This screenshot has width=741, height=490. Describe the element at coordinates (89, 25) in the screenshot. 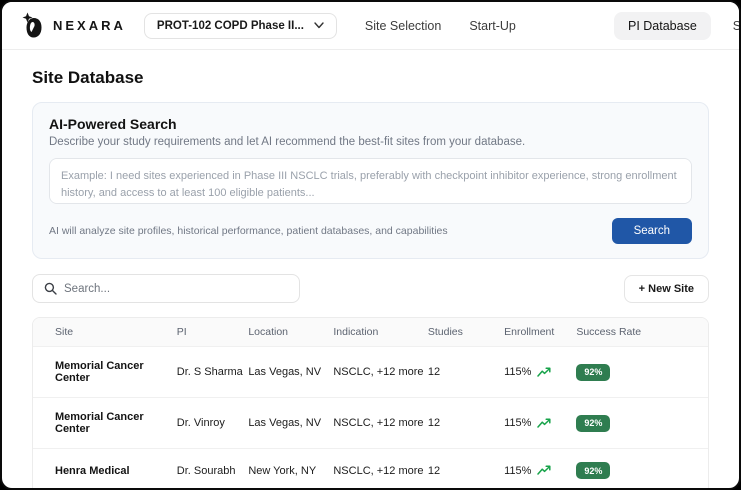

I see `brand-name: NEXARA` at that location.